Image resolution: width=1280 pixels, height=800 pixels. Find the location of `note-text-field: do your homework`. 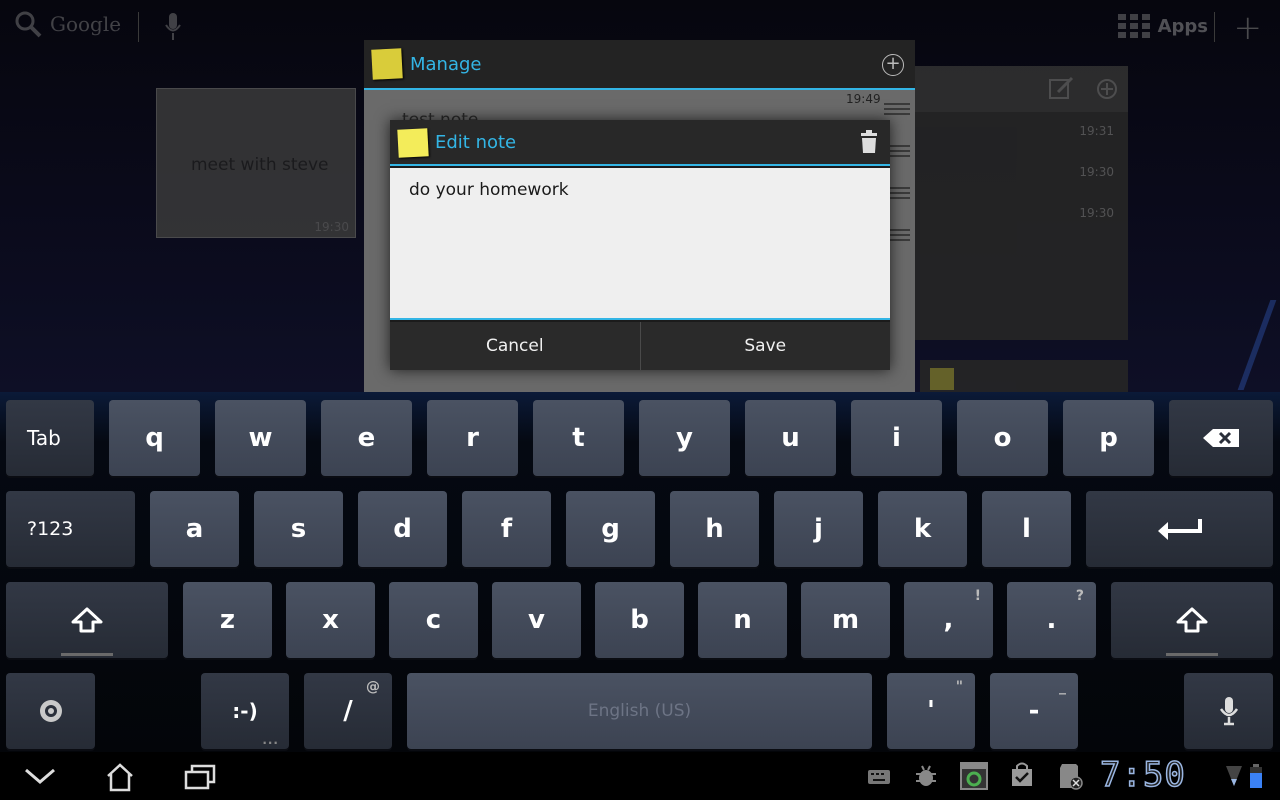

note-text-field: do your homework is located at coordinates (640, 244).